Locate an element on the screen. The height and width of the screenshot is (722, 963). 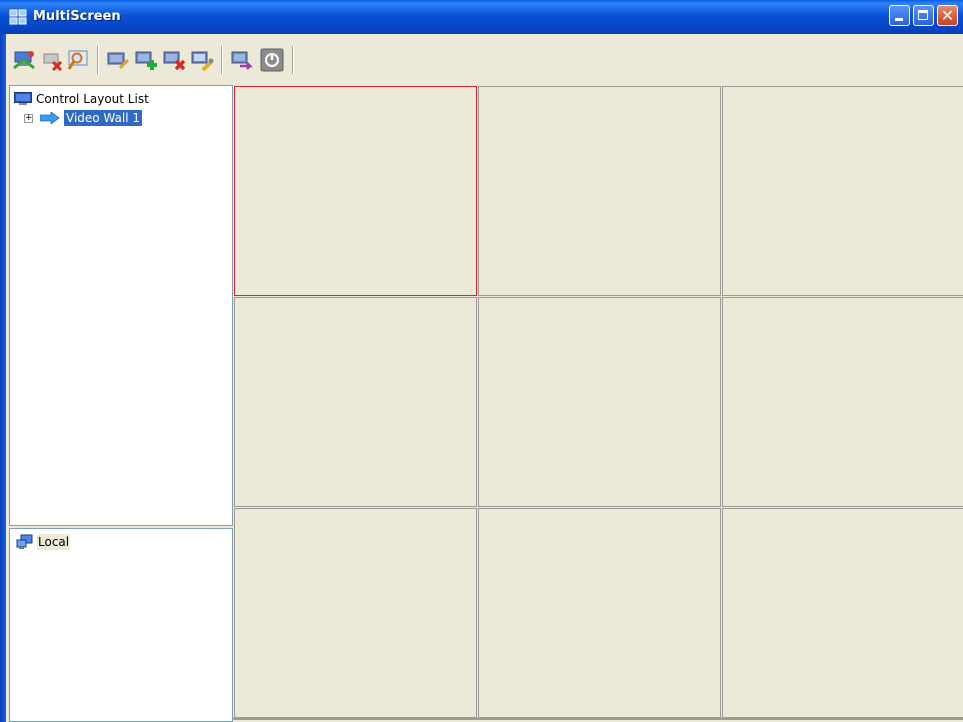
maximize-button is located at coordinates (923, 15).